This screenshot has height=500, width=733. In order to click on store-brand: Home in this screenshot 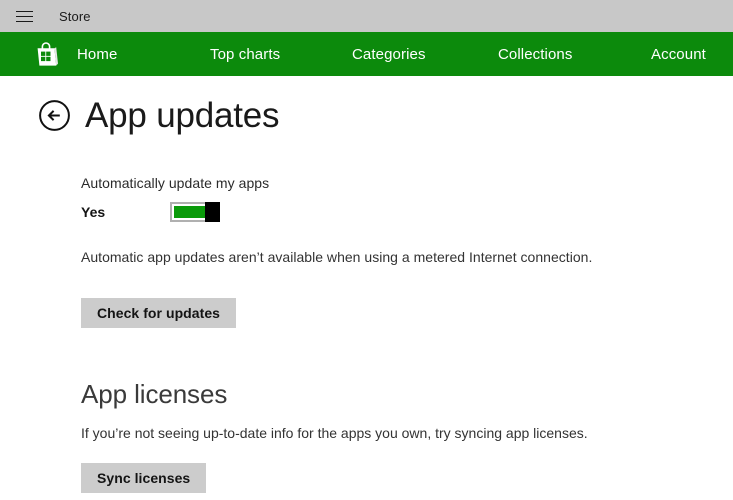, I will do `click(74, 54)`.